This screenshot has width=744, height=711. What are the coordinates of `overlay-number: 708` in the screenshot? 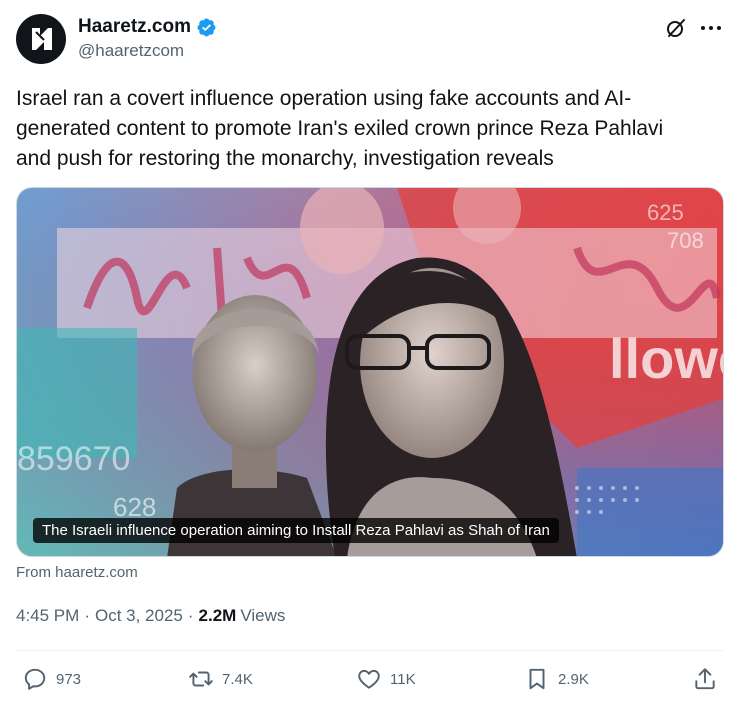 It's located at (685, 240).